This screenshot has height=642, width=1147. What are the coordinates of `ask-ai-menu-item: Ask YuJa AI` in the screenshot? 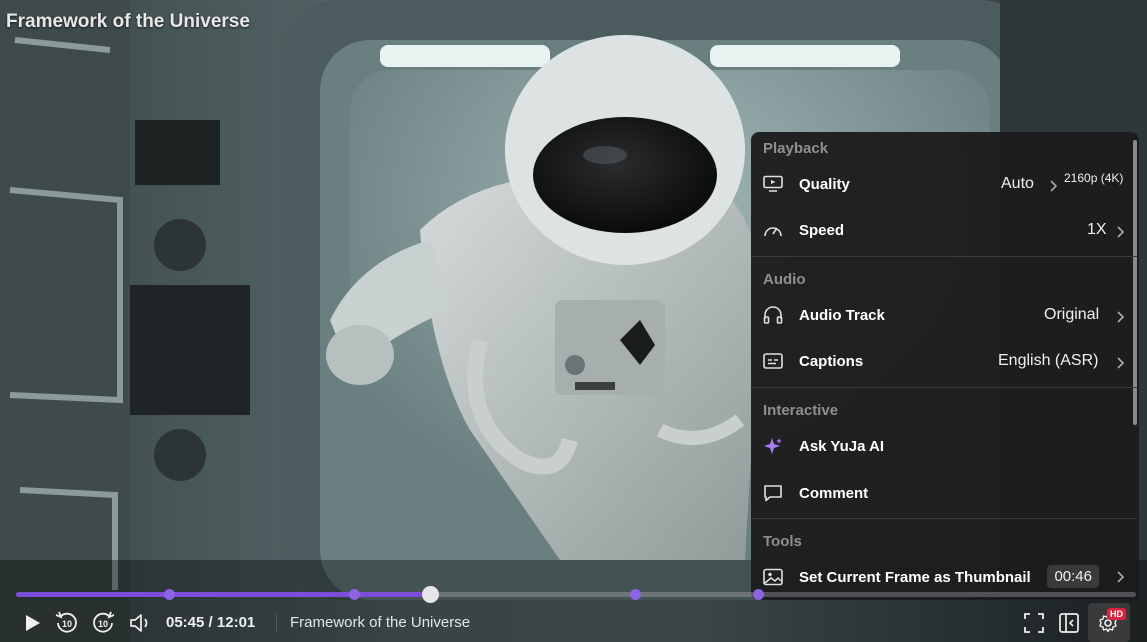 It's located at (942, 446).